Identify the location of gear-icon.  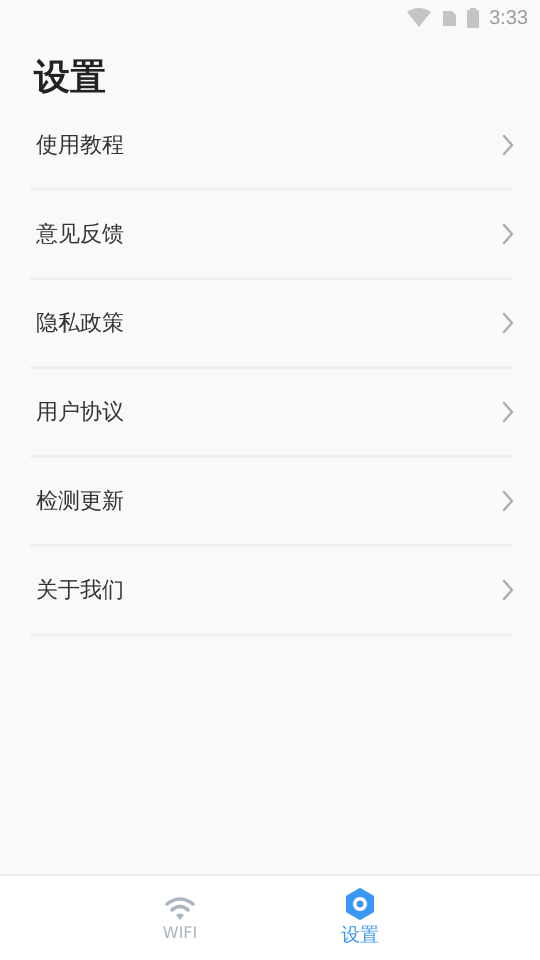
(360, 904).